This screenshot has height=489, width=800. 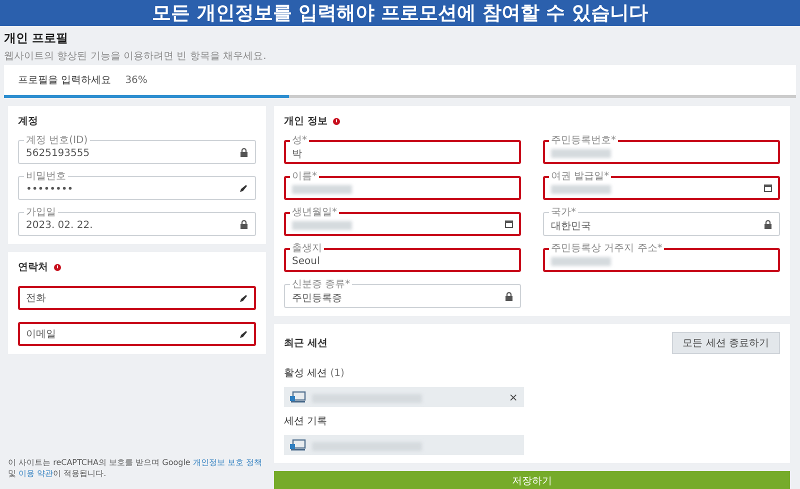 What do you see at coordinates (33, 267) in the screenshot?
I see `section-title: 연락처` at bounding box center [33, 267].